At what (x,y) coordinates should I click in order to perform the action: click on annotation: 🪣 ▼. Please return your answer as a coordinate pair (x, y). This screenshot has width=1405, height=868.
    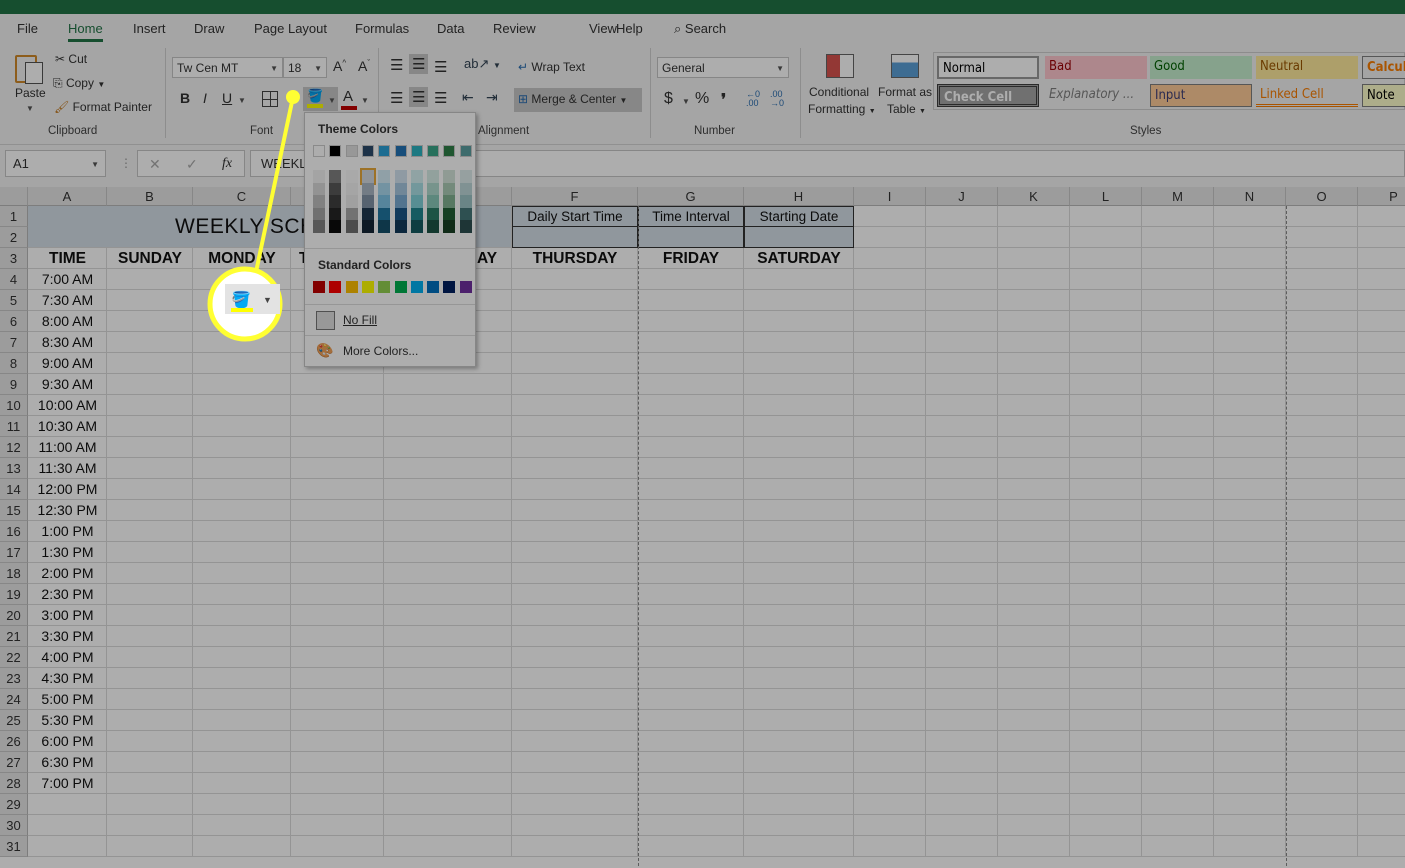
    Looking at the image, I should click on (253, 216).